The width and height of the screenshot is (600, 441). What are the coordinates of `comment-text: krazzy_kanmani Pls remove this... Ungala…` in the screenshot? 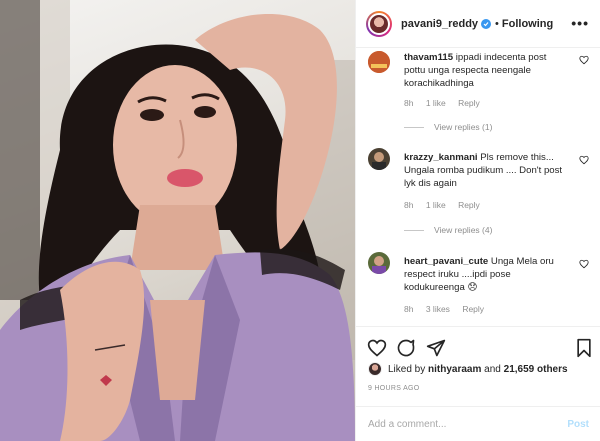 It's located at (485, 170).